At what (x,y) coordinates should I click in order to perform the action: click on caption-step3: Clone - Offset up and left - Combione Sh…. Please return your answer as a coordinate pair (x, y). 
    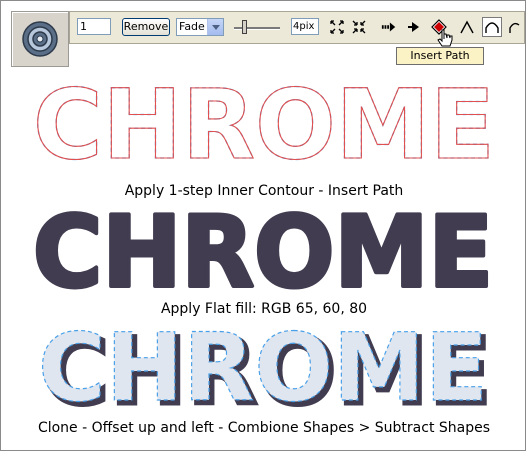
    Looking at the image, I should click on (264, 428).